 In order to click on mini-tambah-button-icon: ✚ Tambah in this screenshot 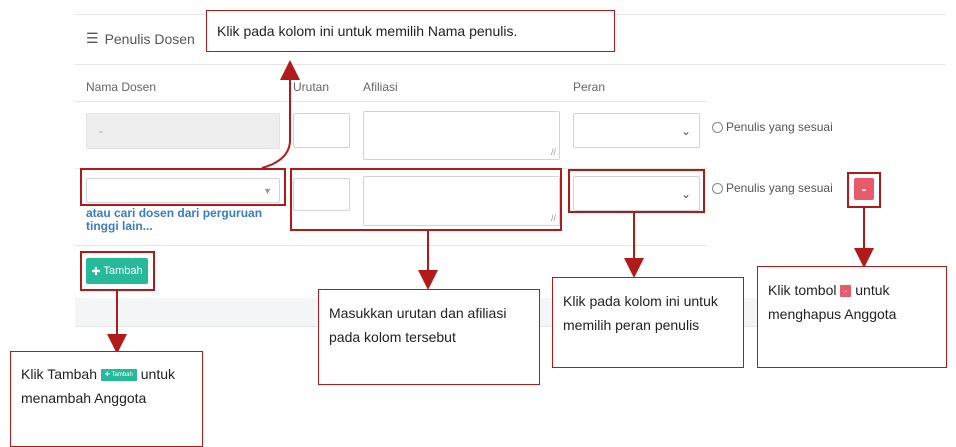, I will do `click(118, 375)`.